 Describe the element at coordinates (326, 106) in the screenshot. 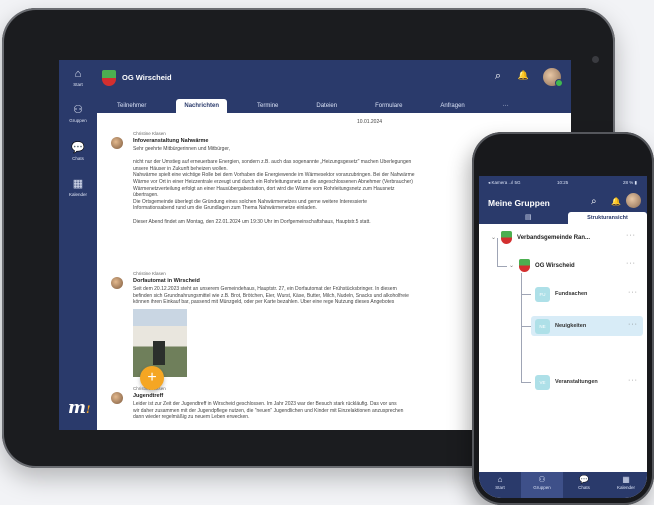

I see `tab-files: Dateien` at that location.